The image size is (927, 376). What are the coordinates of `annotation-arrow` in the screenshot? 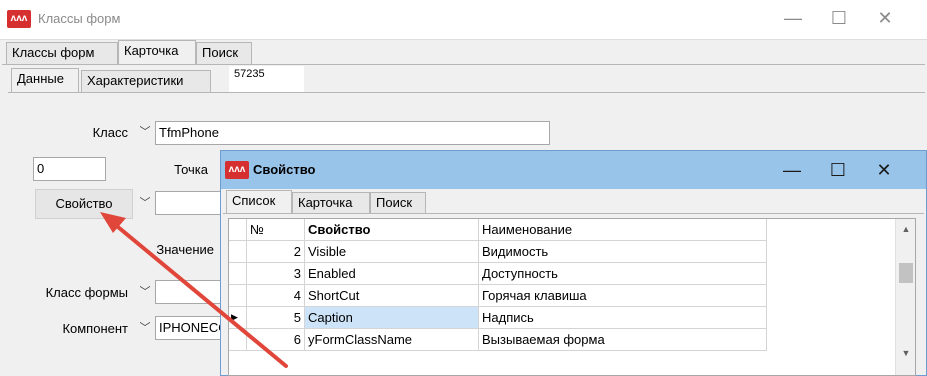 It's located at (194, 290).